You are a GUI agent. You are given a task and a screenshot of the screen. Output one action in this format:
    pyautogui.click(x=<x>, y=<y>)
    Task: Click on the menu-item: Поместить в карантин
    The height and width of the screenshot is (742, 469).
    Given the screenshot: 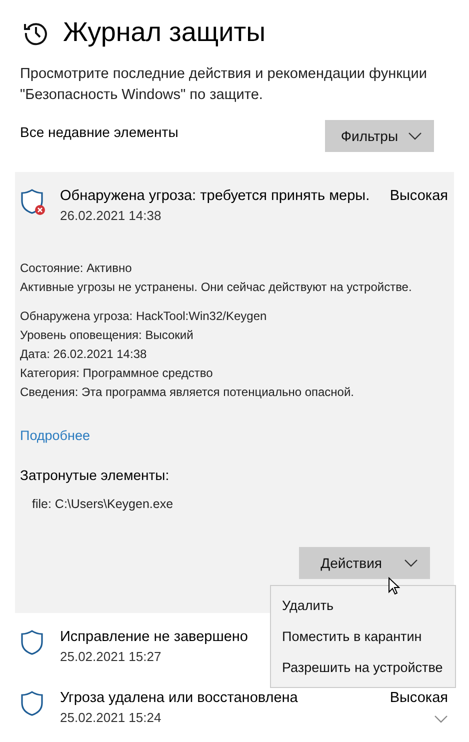 What is the action you would take?
    pyautogui.click(x=363, y=636)
    